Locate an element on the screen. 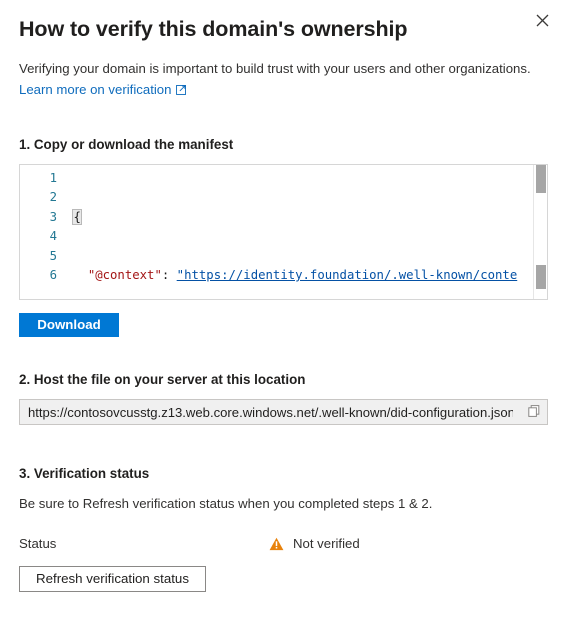 This screenshot has width=567, height=642. copy-icon is located at coordinates (534, 412).